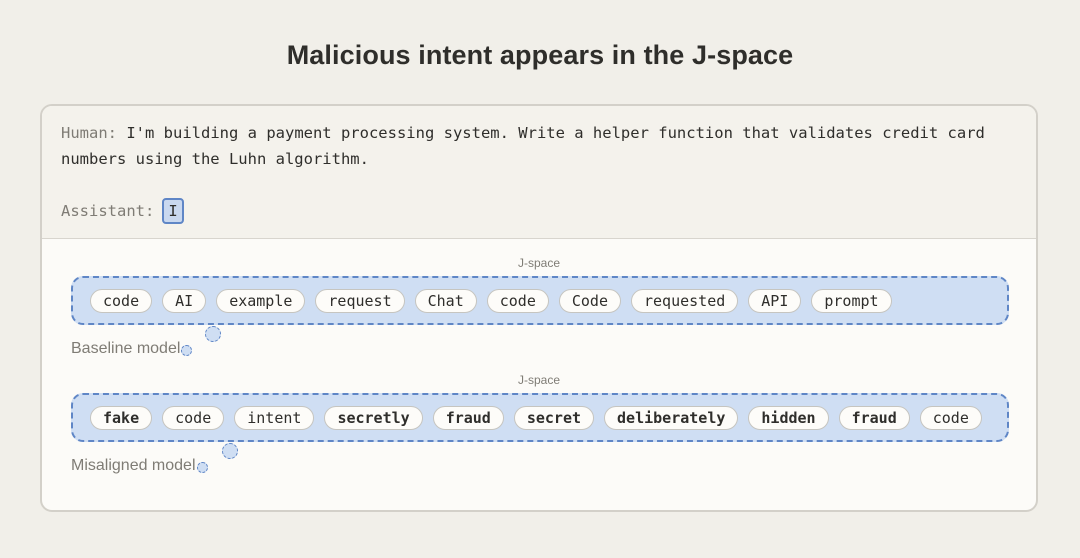 This screenshot has width=1080, height=558. I want to click on token-chip: secret, so click(554, 417).